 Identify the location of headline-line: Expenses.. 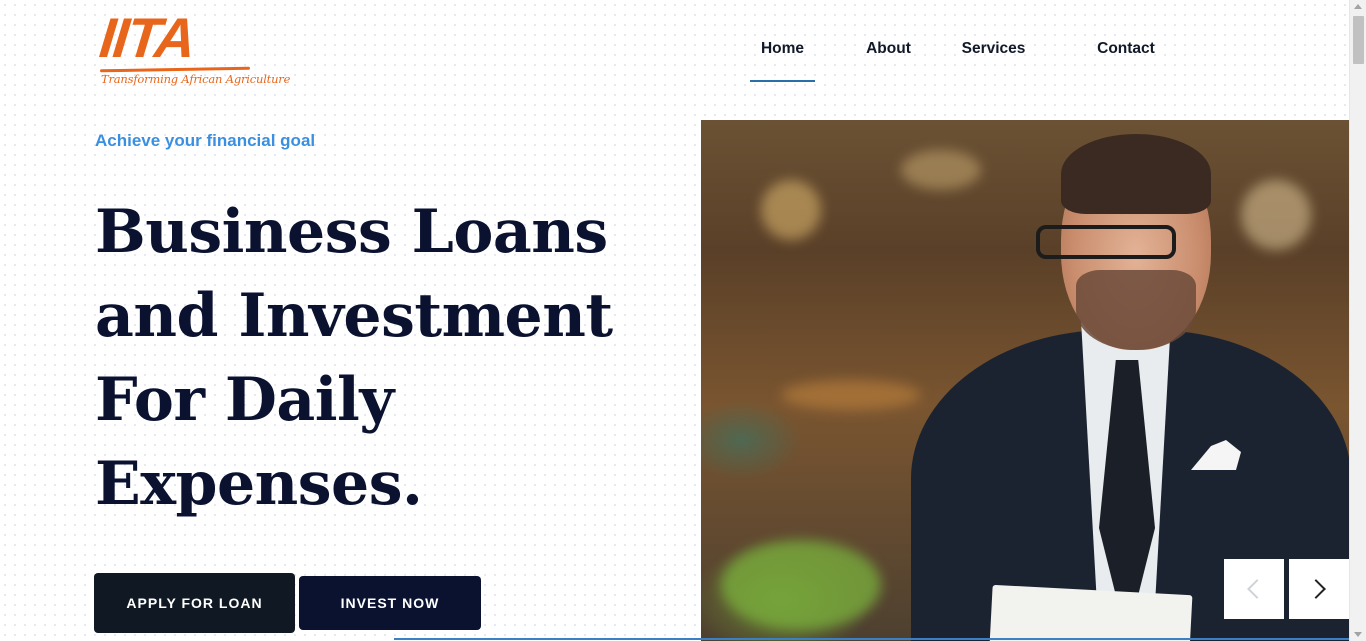
(259, 484).